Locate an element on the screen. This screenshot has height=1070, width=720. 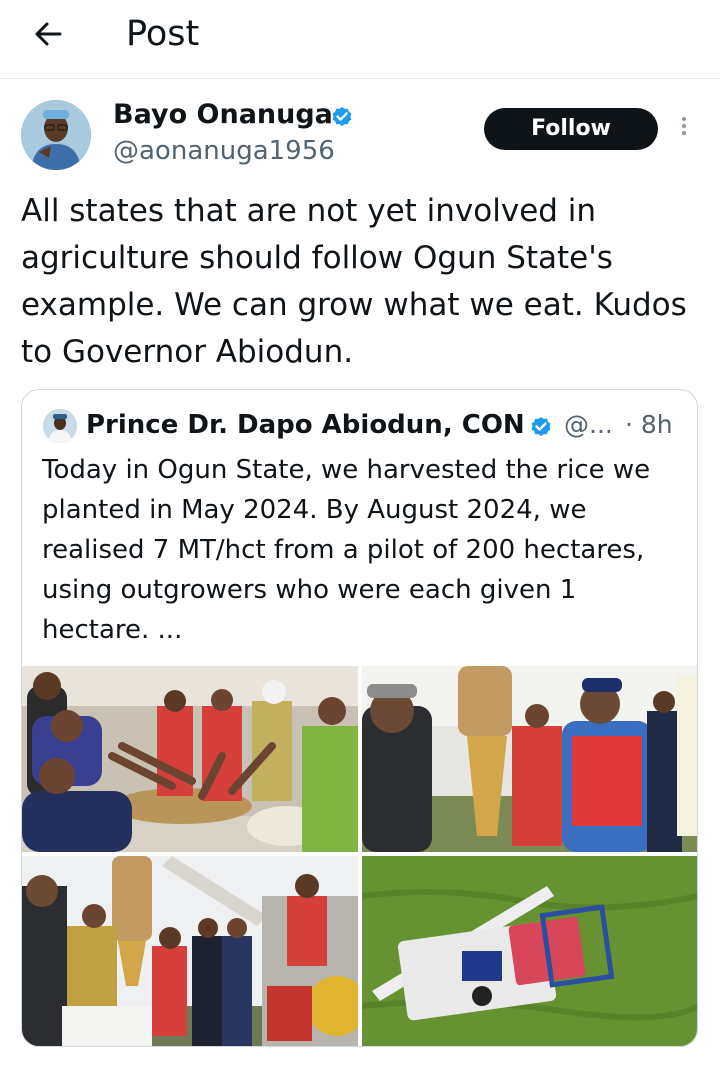
back-button is located at coordinates (50, 34).